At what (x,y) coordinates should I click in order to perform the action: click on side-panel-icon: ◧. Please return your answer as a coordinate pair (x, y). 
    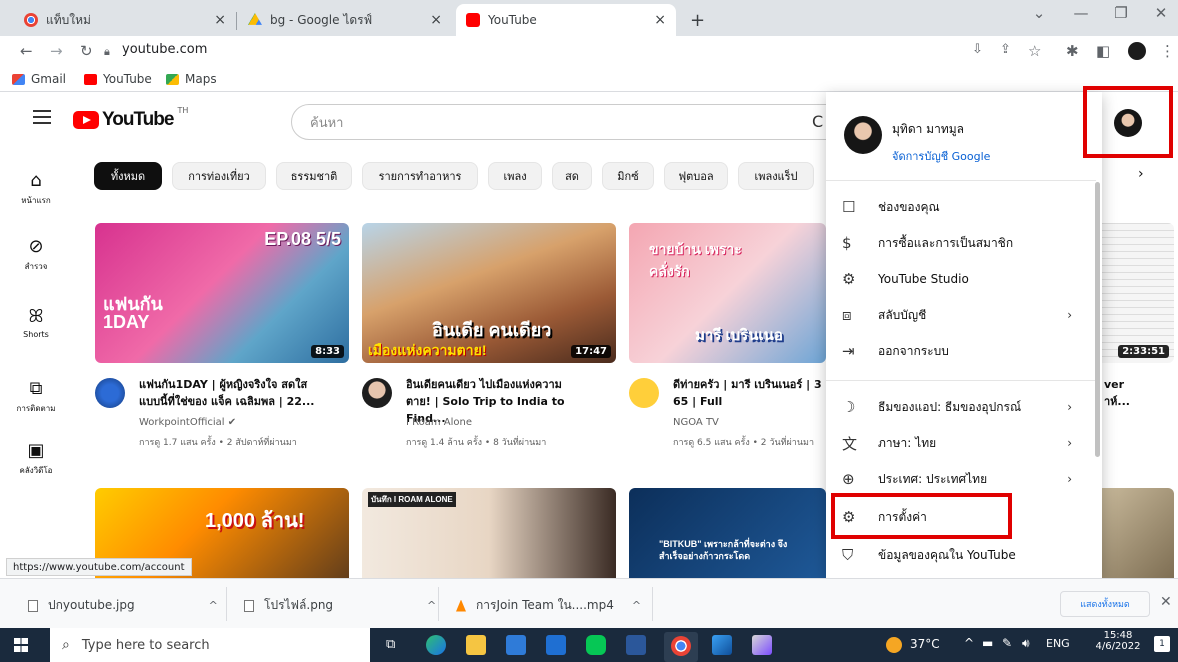
    Looking at the image, I should click on (1103, 51).